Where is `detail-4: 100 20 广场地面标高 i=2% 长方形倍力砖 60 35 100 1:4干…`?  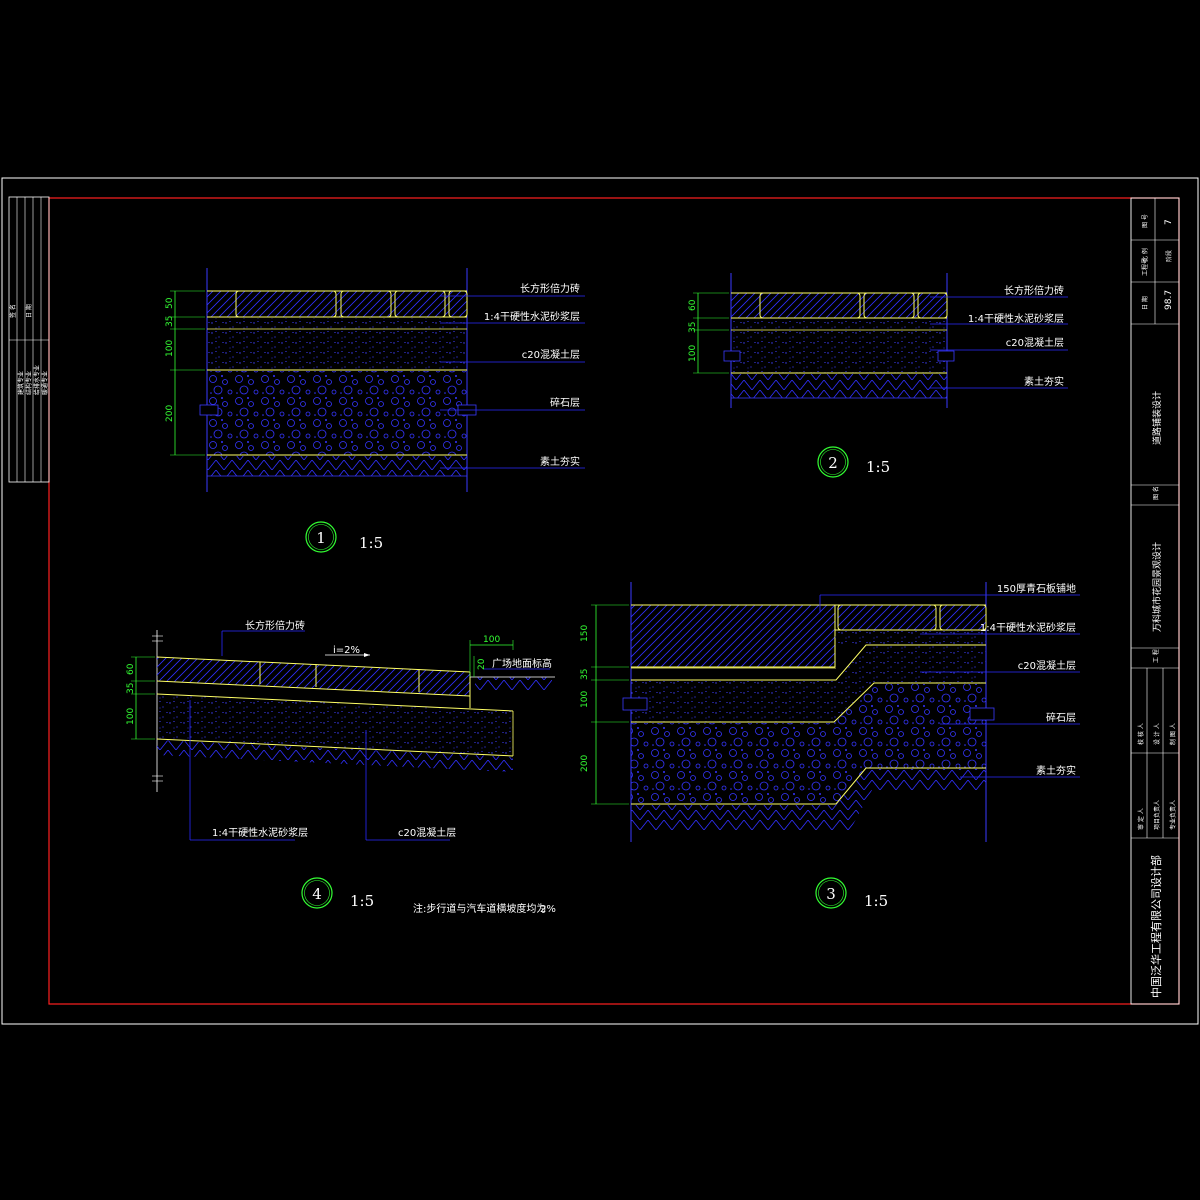
detail-4: 100 20 广场地面标高 i=2% 长方形倍力砖 60 35 100 1:4干… is located at coordinates (340, 764).